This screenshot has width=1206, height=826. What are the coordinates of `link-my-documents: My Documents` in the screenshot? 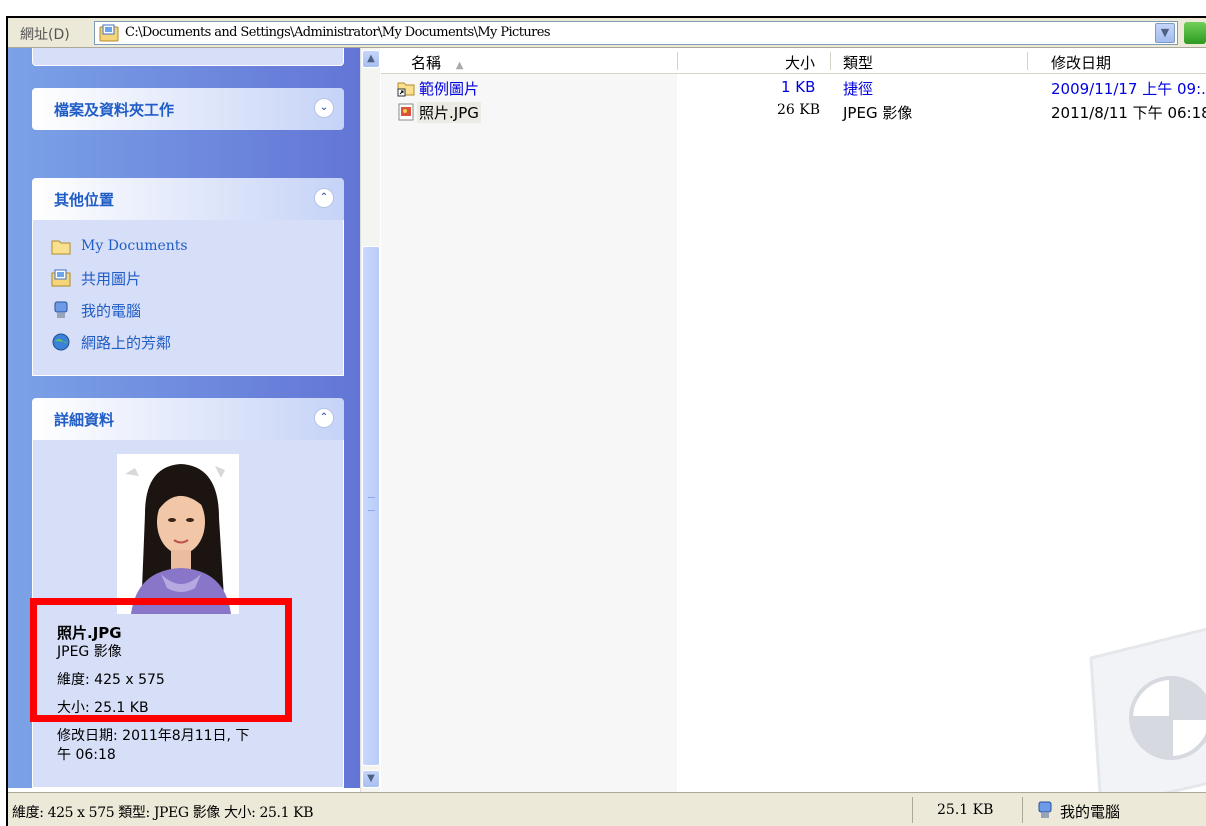 It's located at (119, 246).